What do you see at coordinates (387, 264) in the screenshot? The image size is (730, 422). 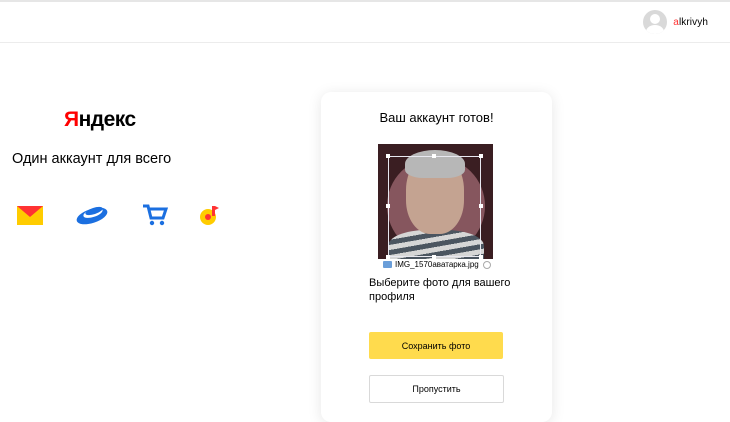 I see `image-file-icon` at bounding box center [387, 264].